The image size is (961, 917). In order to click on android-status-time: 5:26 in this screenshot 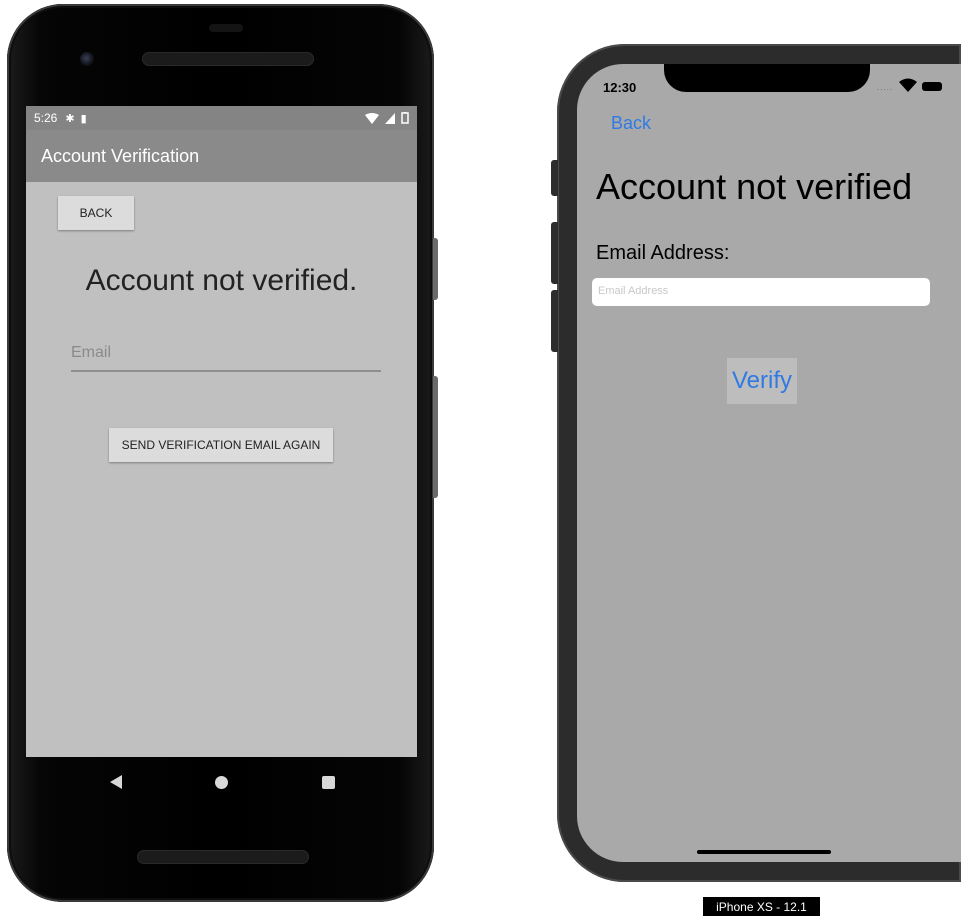, I will do `click(46, 118)`.